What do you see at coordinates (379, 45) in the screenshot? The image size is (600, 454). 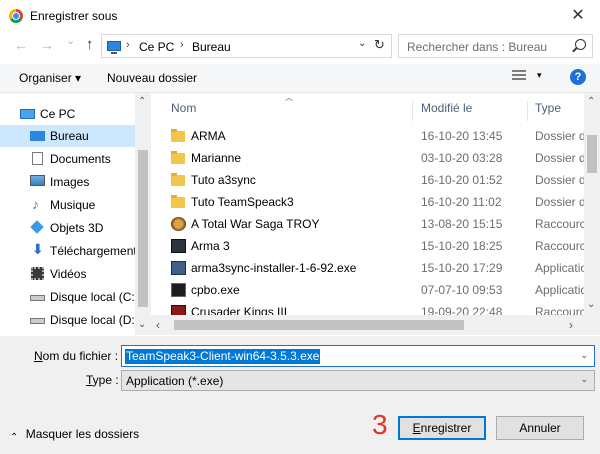 I see `refresh-icon: ↻` at bounding box center [379, 45].